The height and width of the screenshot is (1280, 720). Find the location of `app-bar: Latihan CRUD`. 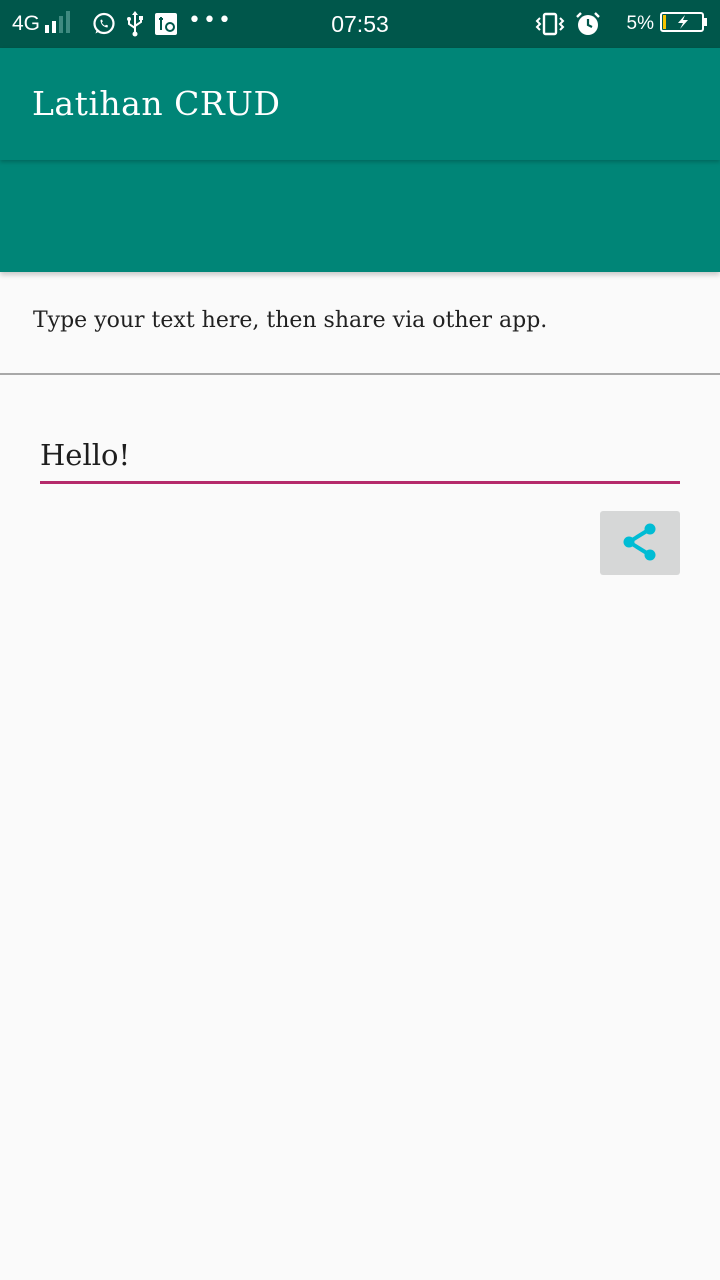

app-bar: Latihan CRUD is located at coordinates (360, 104).